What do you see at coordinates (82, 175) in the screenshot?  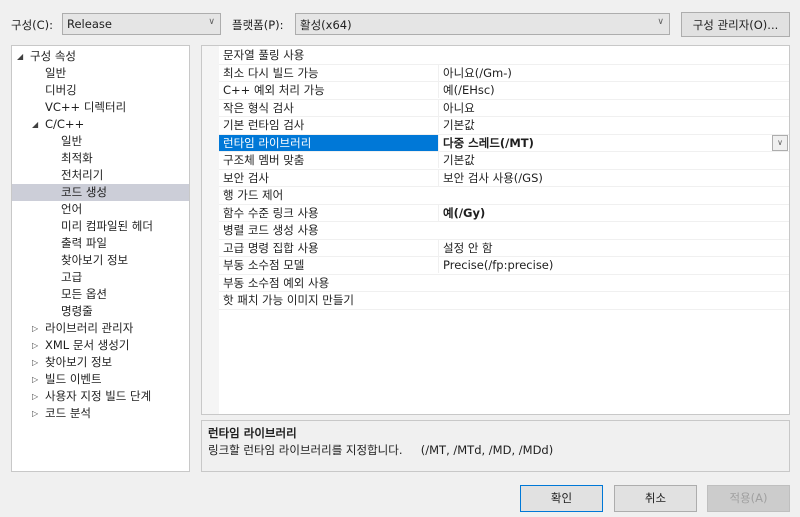 I see `tree-item-label: 전처리기` at bounding box center [82, 175].